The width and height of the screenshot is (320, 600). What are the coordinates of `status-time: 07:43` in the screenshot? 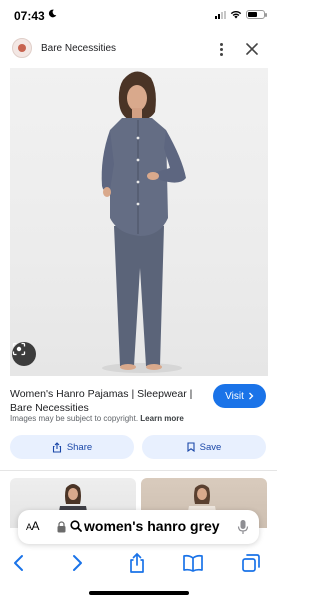 It's located at (29, 16).